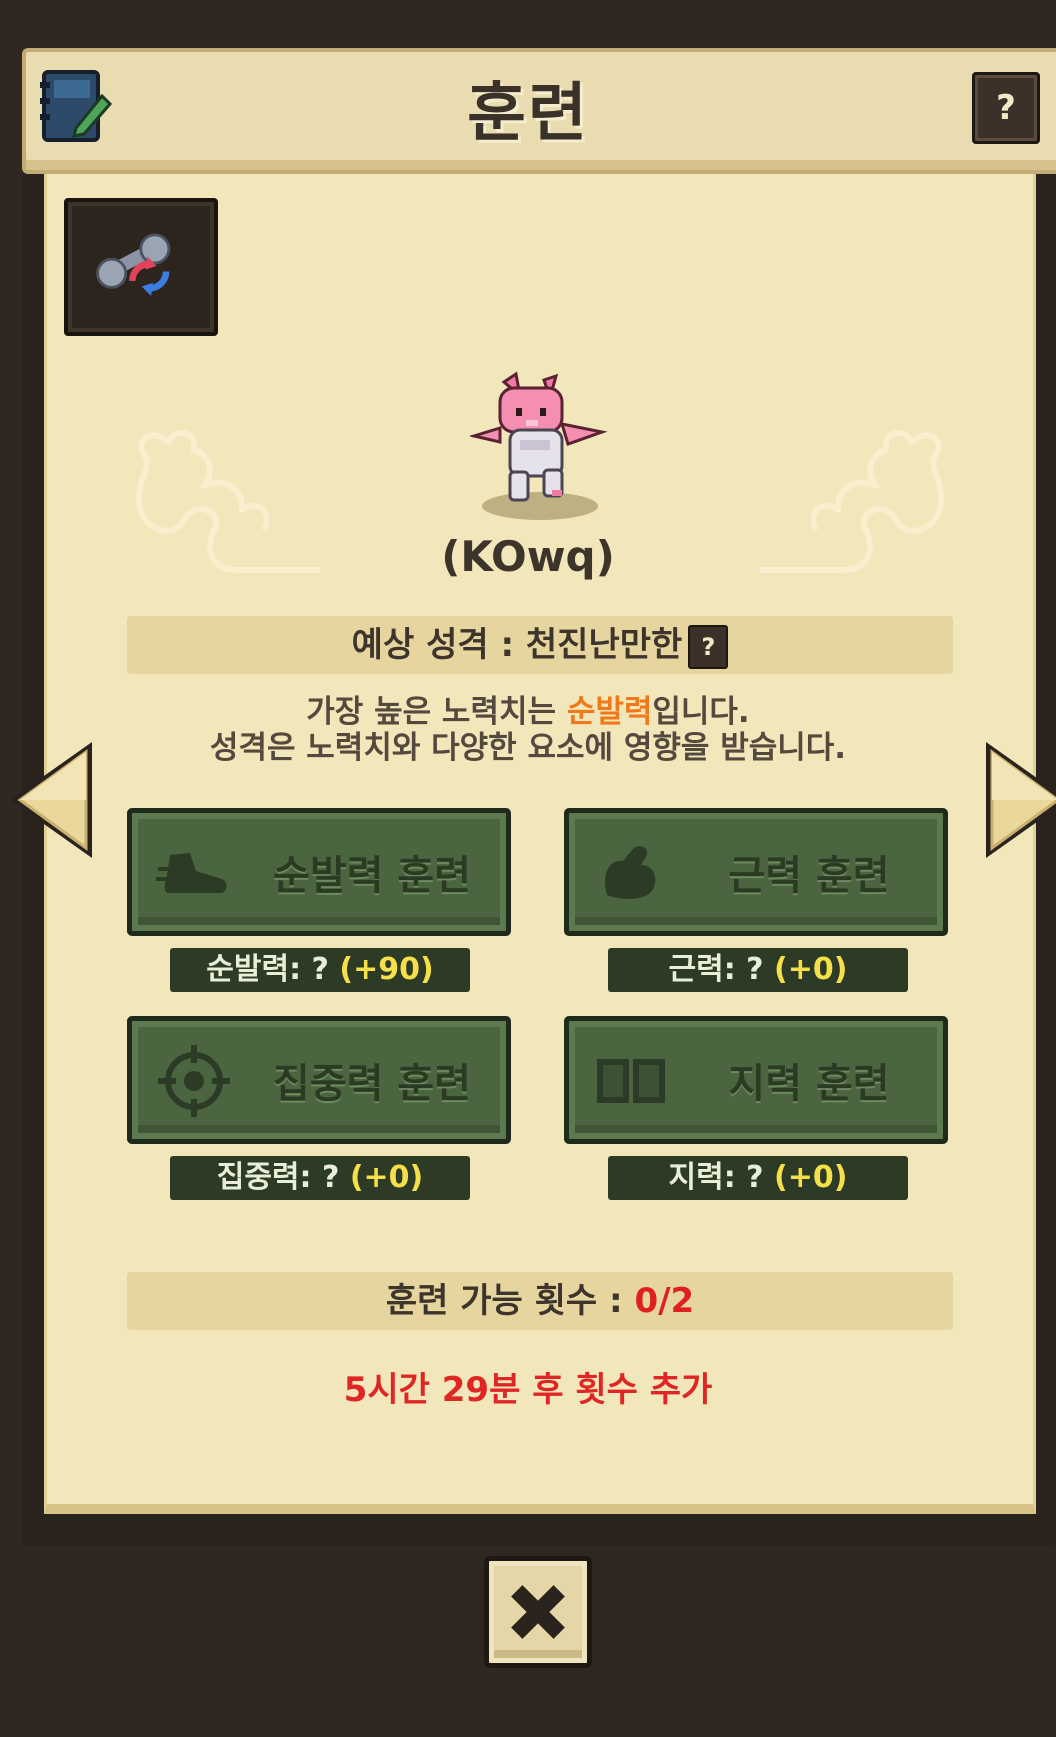  I want to click on sneaker-icon, so click(191, 873).